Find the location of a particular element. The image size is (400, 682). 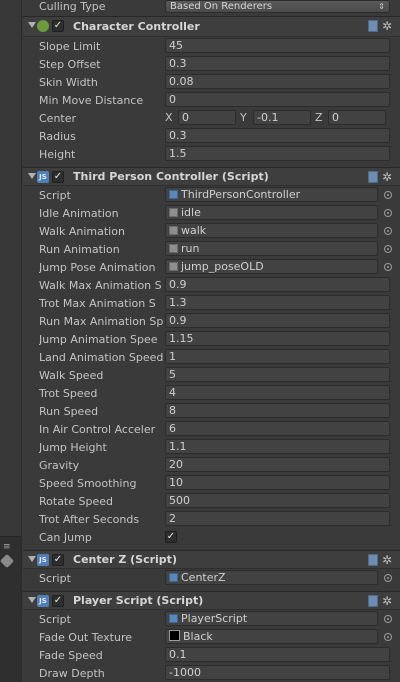

property-input: 45 is located at coordinates (277, 45).